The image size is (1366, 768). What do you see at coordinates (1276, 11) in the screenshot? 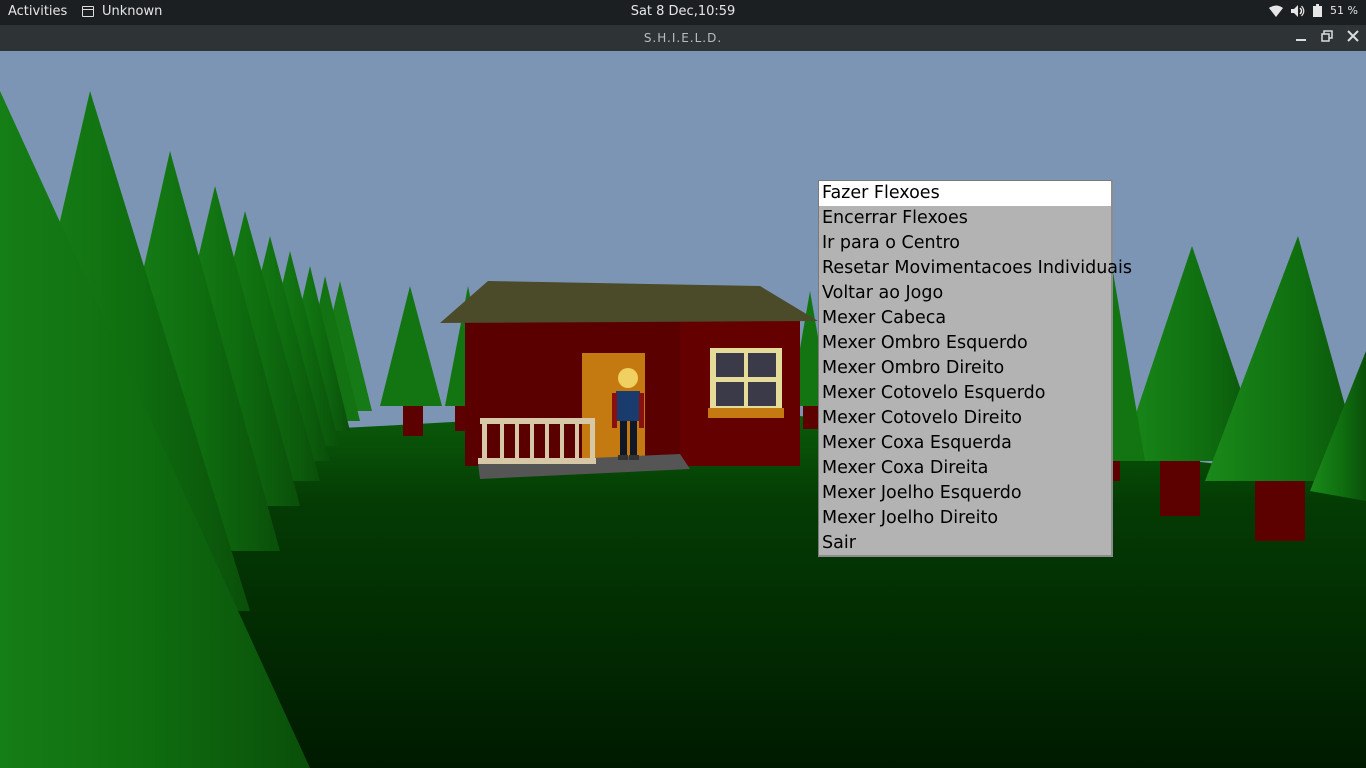
I see `wifi-icon` at bounding box center [1276, 11].